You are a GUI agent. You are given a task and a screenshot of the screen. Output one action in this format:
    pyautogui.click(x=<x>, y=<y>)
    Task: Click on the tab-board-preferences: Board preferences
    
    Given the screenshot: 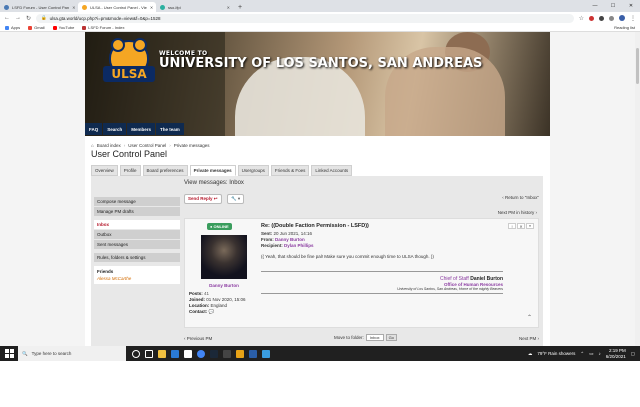 What is the action you would take?
    pyautogui.click(x=165, y=170)
    